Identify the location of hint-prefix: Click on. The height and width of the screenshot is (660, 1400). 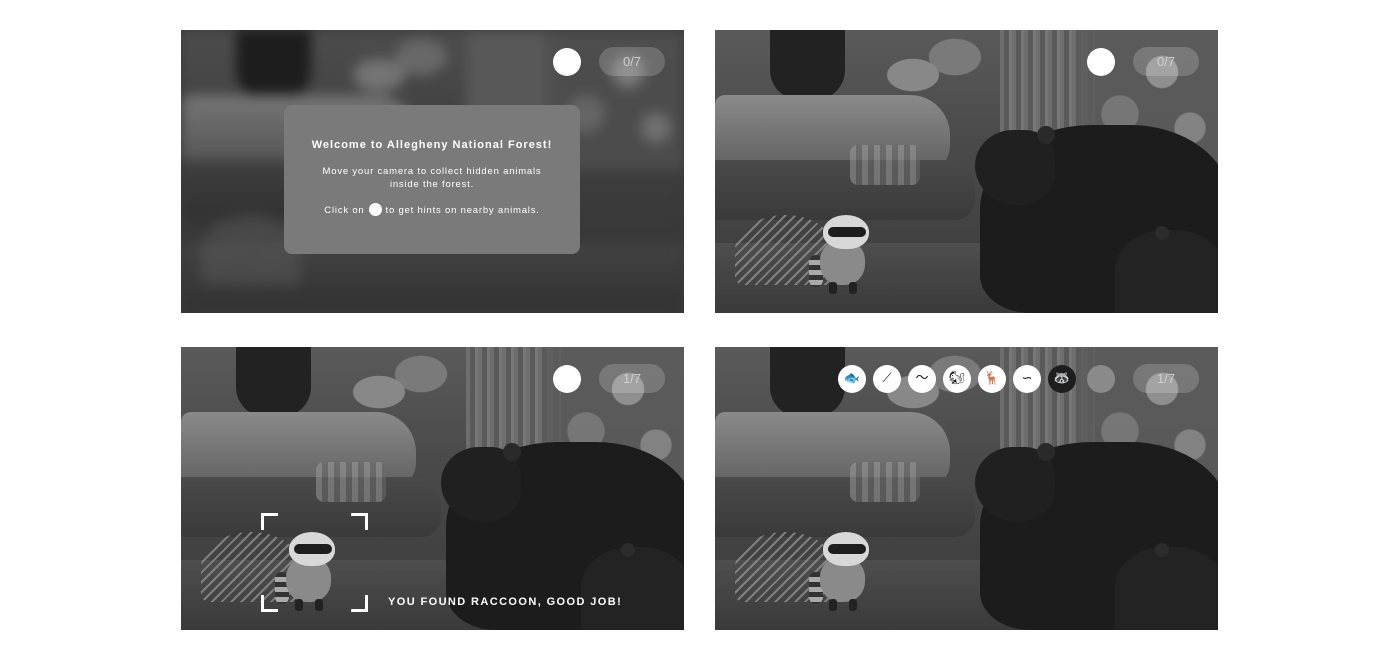
(344, 211).